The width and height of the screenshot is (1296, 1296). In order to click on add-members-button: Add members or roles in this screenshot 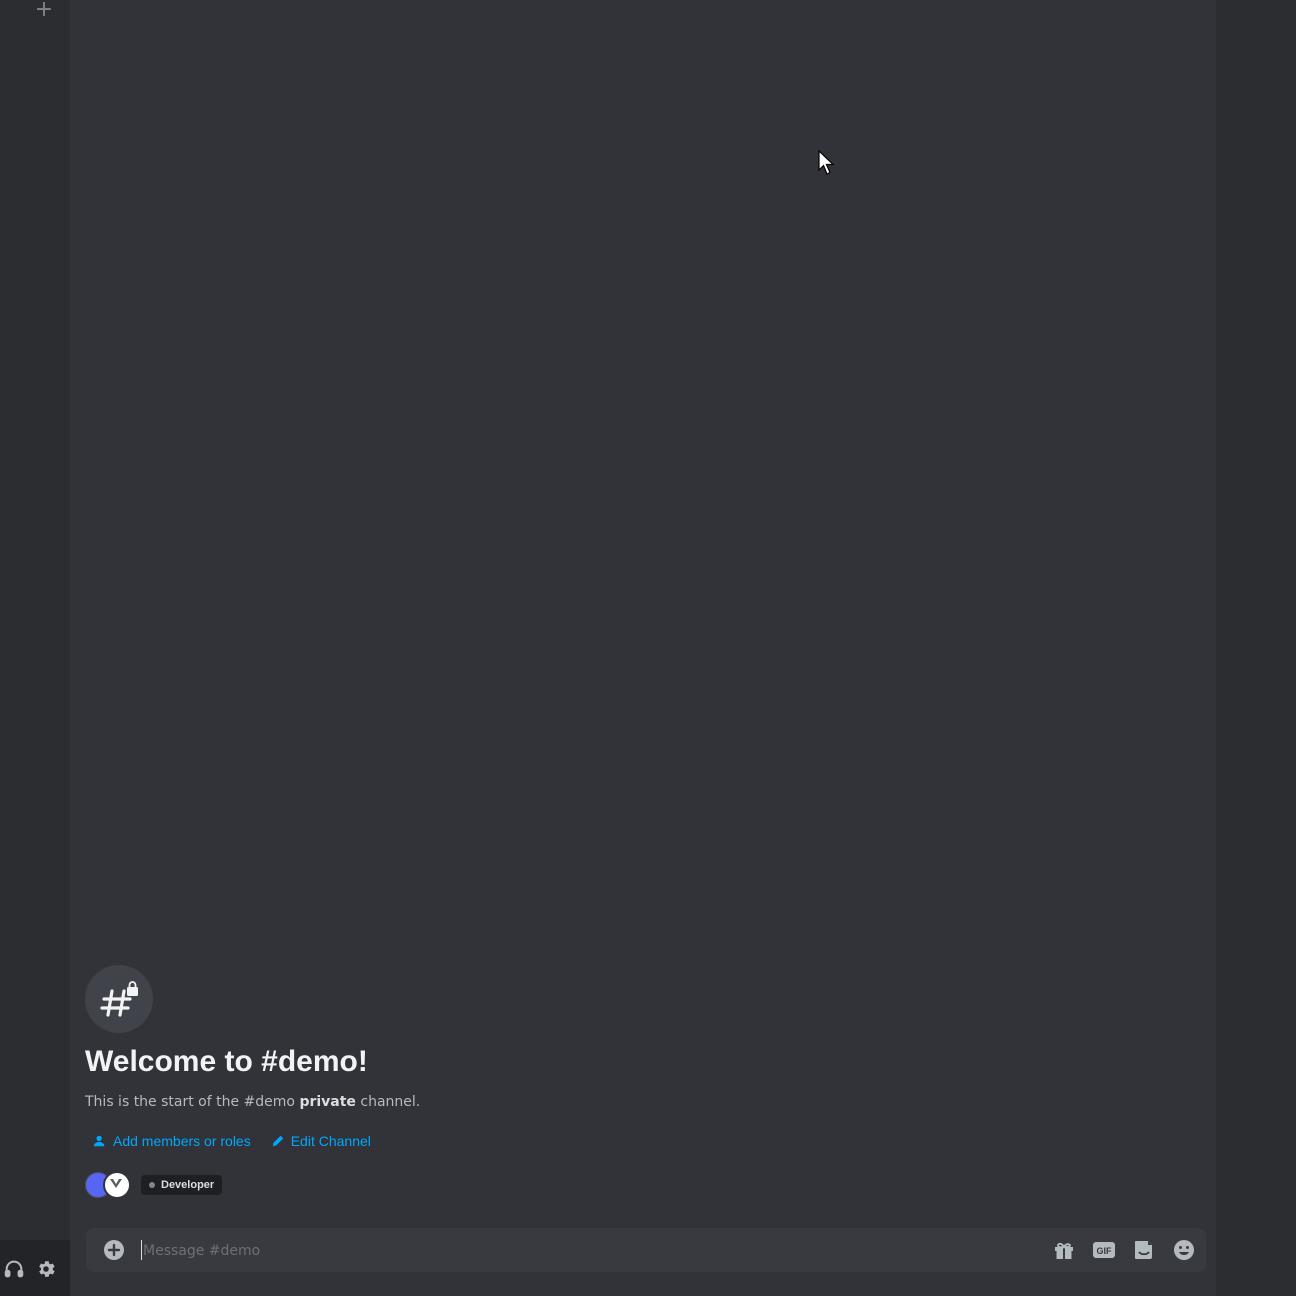, I will do `click(172, 1141)`.